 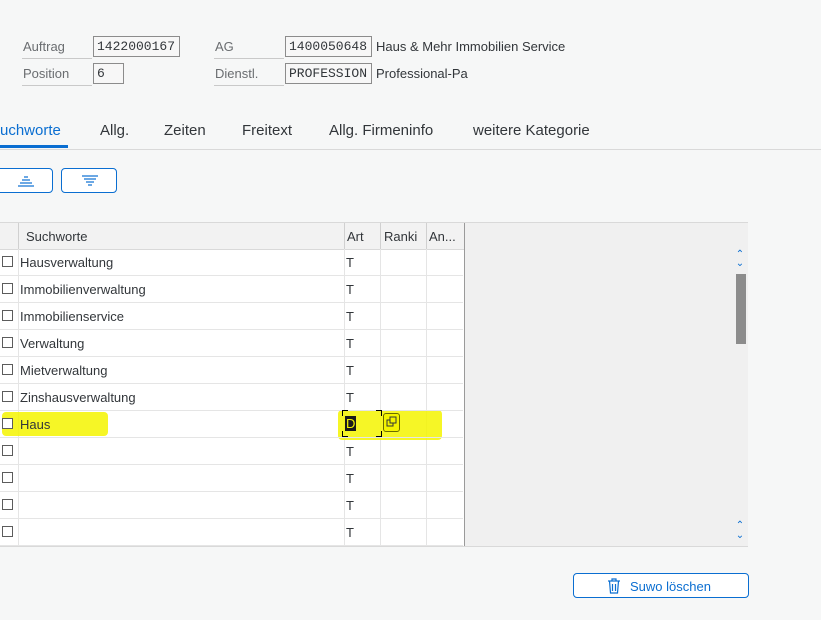 What do you see at coordinates (56, 236) in the screenshot?
I see `column-header-suchworte: Suchworte` at bounding box center [56, 236].